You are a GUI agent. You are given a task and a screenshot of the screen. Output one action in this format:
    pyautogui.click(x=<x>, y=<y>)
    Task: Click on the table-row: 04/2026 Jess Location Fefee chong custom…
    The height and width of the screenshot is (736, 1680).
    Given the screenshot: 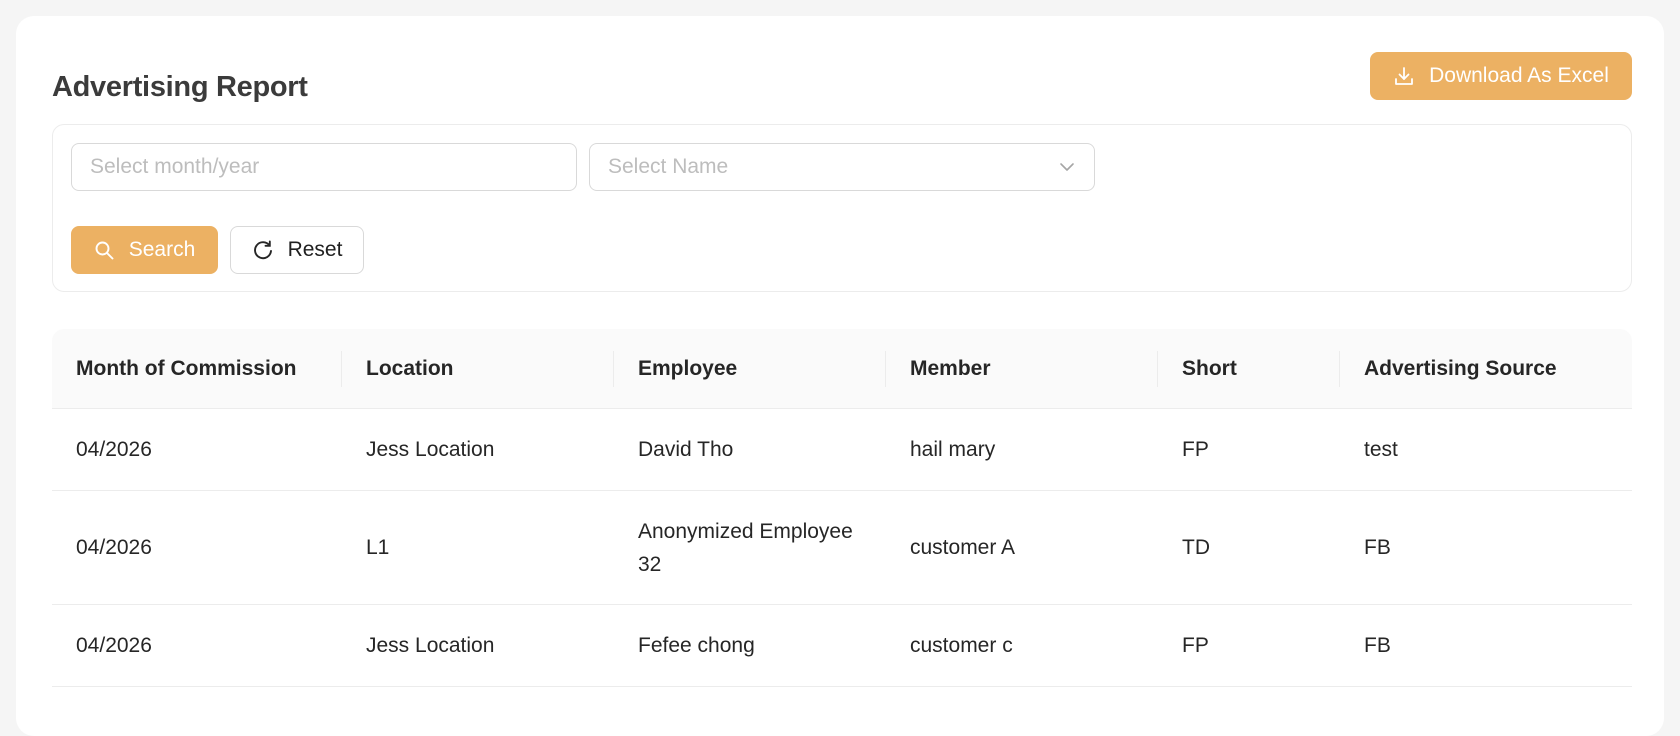 What is the action you would take?
    pyautogui.click(x=842, y=646)
    